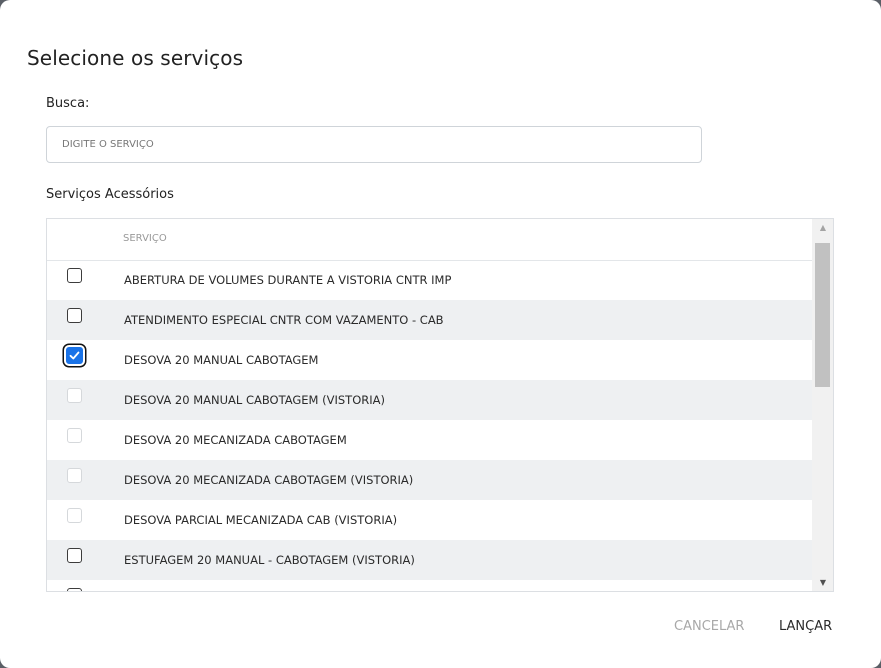 This screenshot has width=881, height=668. What do you see at coordinates (429, 440) in the screenshot?
I see `table-row: DESOVA 20 MECANIZADA CABOTAGEM` at bounding box center [429, 440].